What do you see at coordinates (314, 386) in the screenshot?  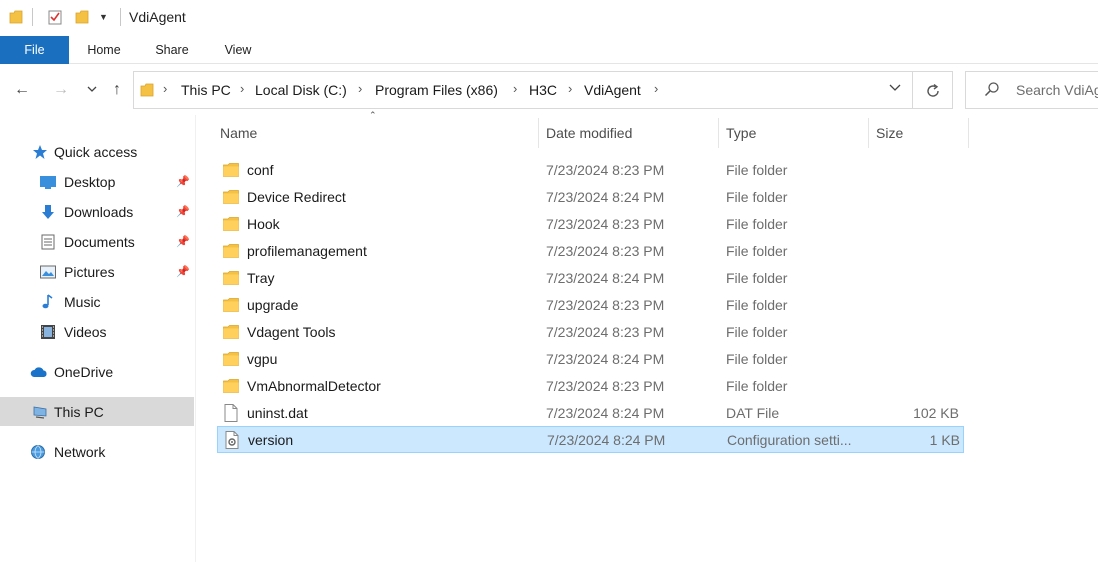 I see `file-name: VmAbnormalDetector` at bounding box center [314, 386].